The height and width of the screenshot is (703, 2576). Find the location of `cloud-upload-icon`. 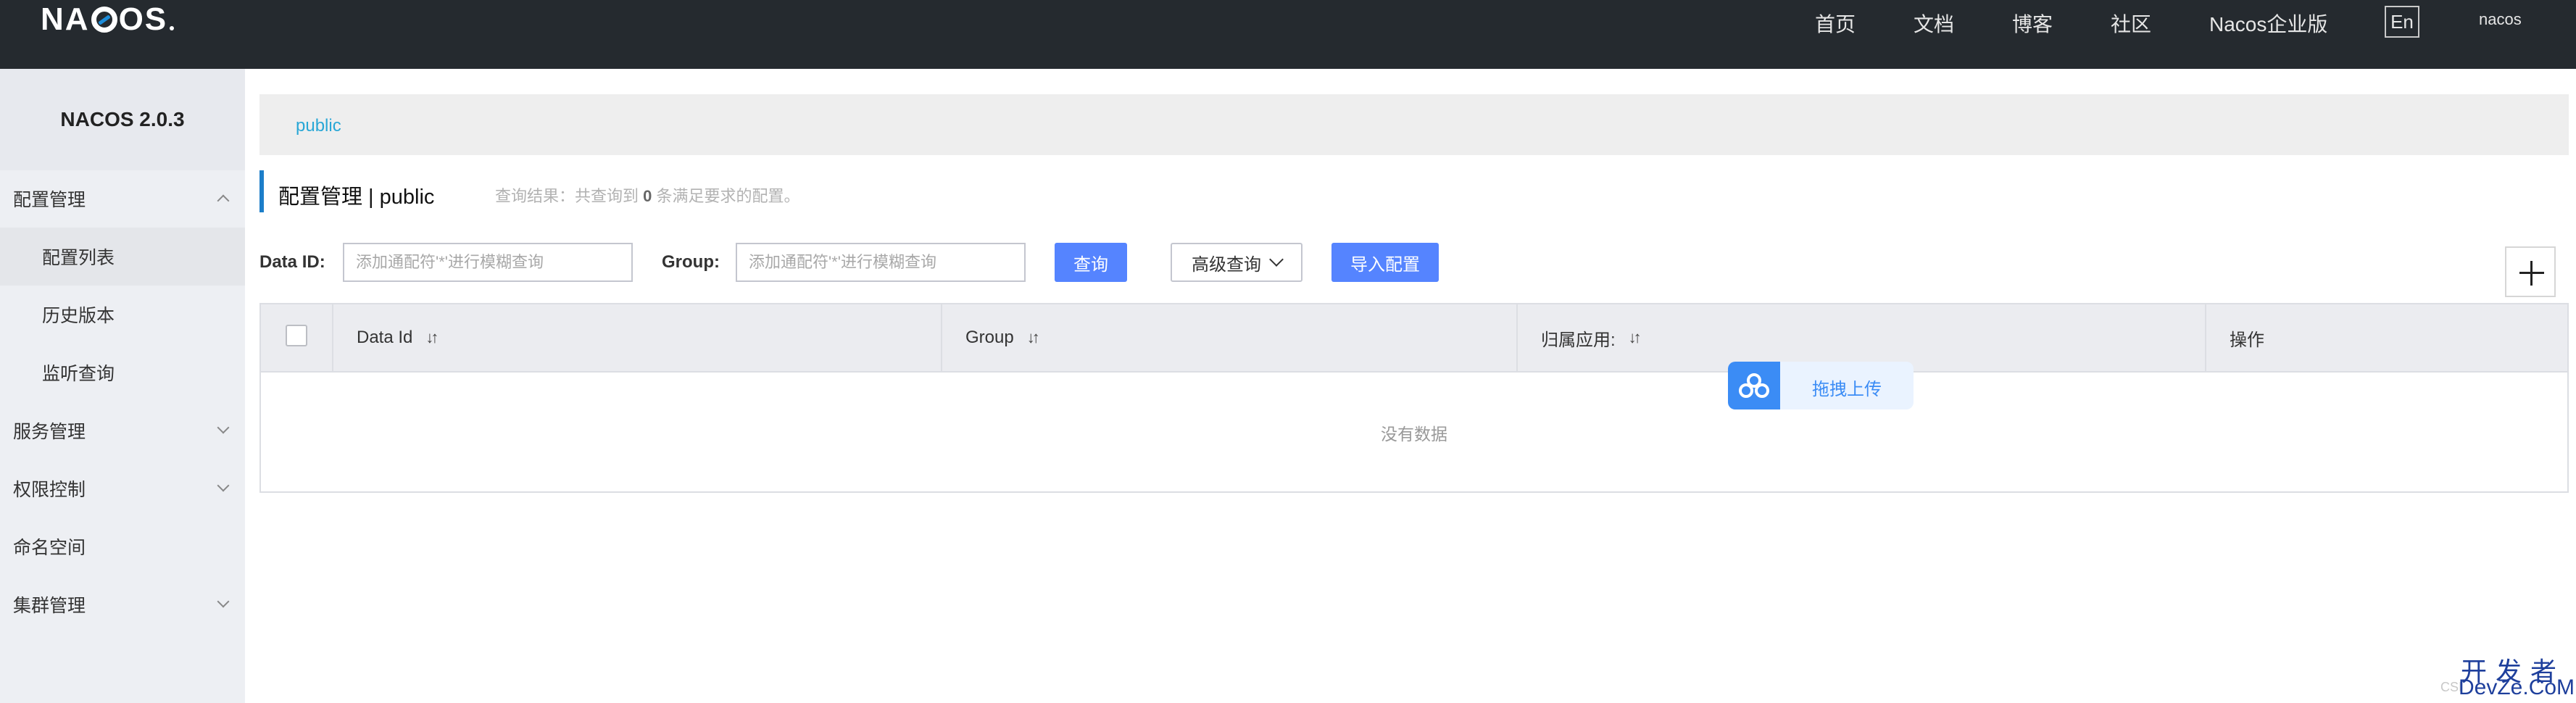

cloud-upload-icon is located at coordinates (1754, 385).